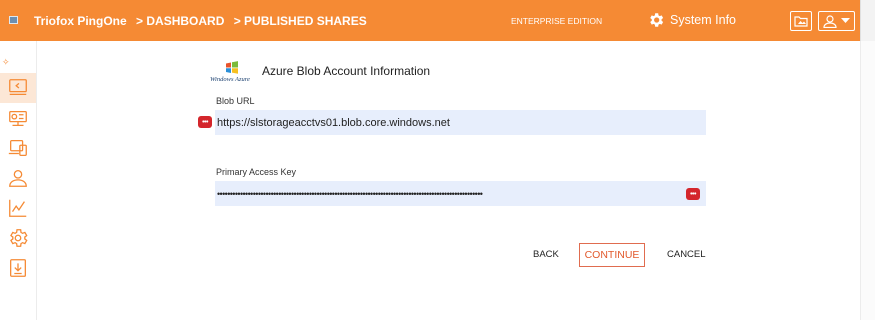 This screenshot has height=320, width=875. Describe the element at coordinates (845, 20) in the screenshot. I see `caret-down-icon` at that location.